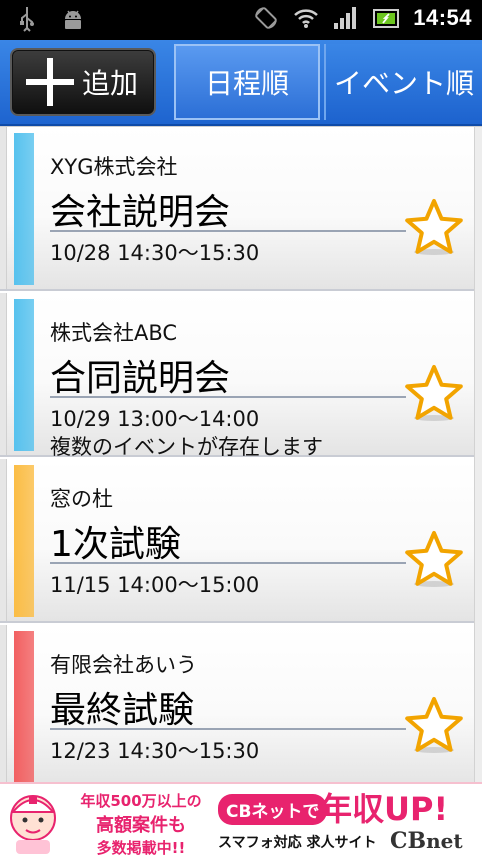  Describe the element at coordinates (140, 212) in the screenshot. I see `event-title: 会社説明会` at that location.